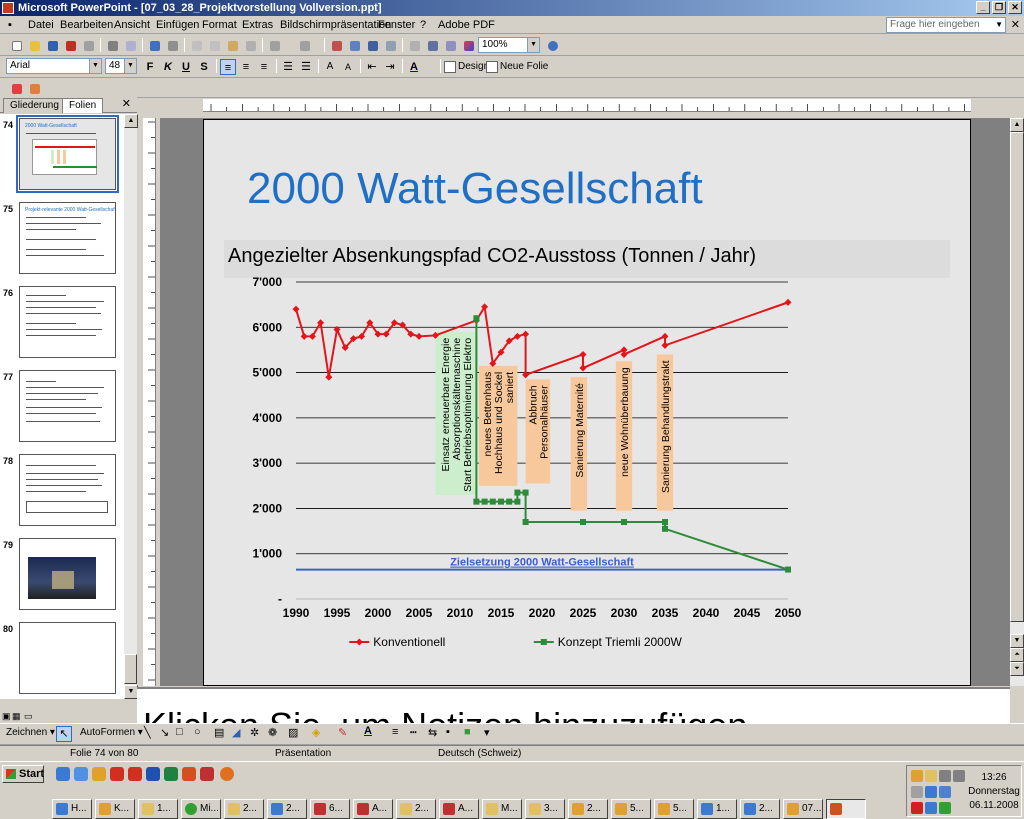  What do you see at coordinates (34, 88) in the screenshot?
I see `delete-comment-icon` at bounding box center [34, 88].